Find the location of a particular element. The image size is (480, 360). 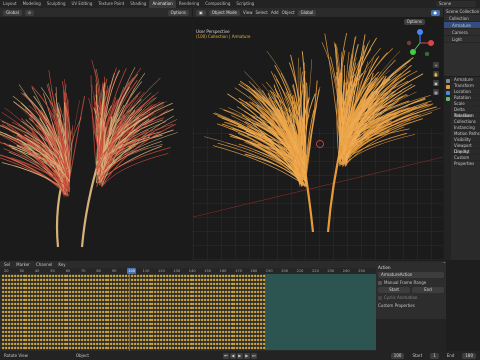

left-tree-left is located at coordinates (43, 159).